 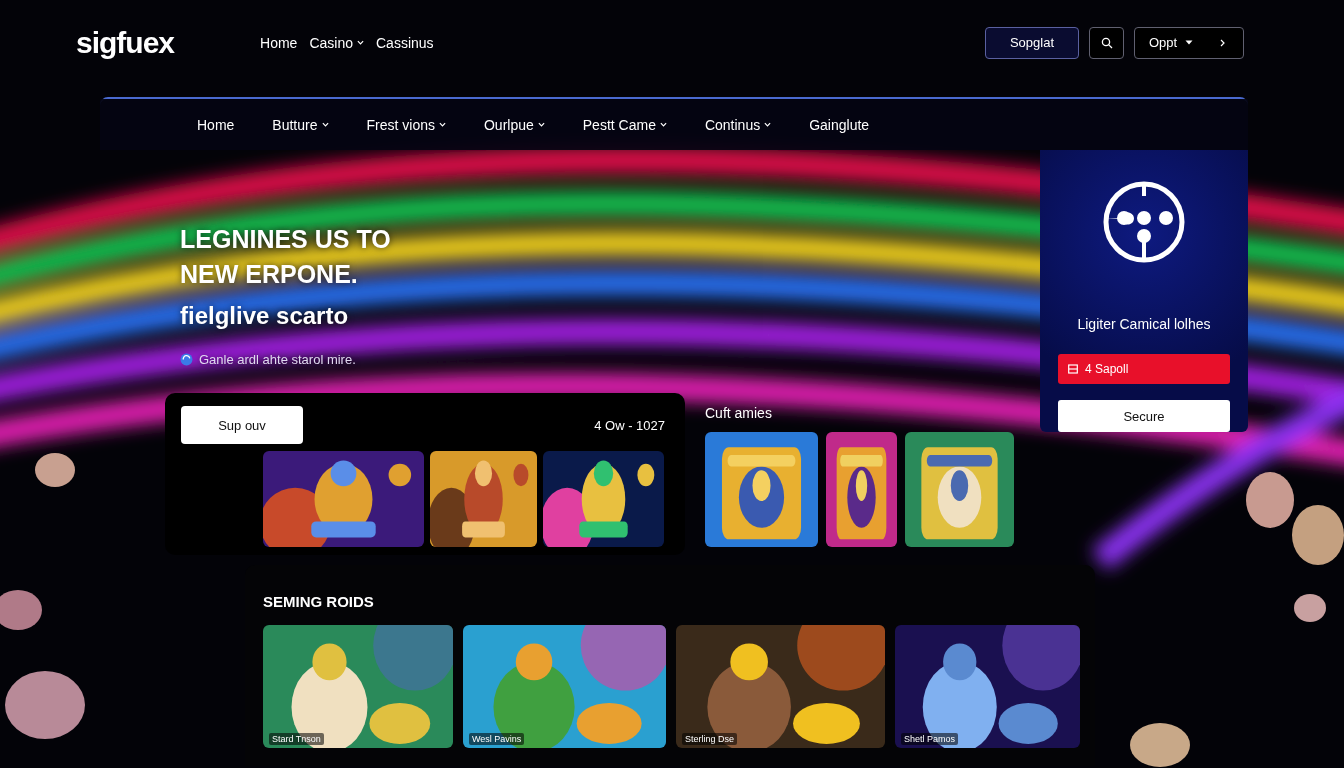 I want to click on globe-icon, so click(x=186, y=359).